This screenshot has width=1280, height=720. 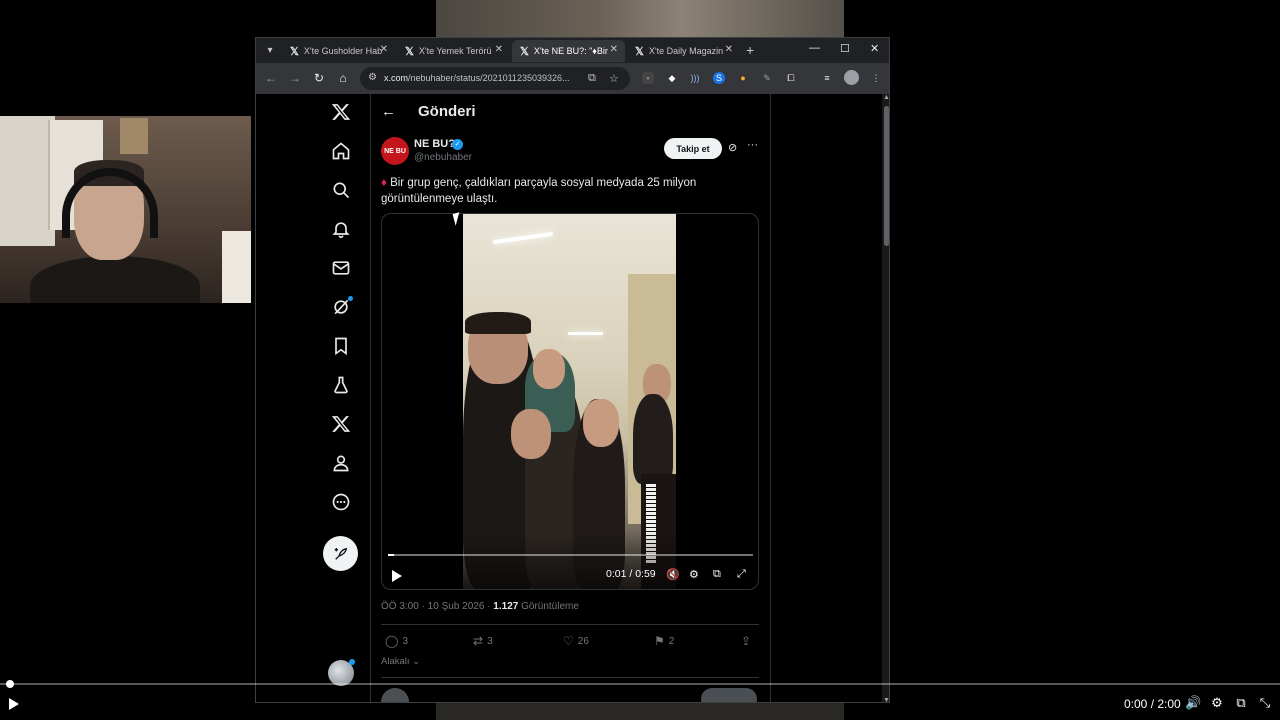 What do you see at coordinates (576, 641) in the screenshot?
I see `like-button: ♡ 26` at bounding box center [576, 641].